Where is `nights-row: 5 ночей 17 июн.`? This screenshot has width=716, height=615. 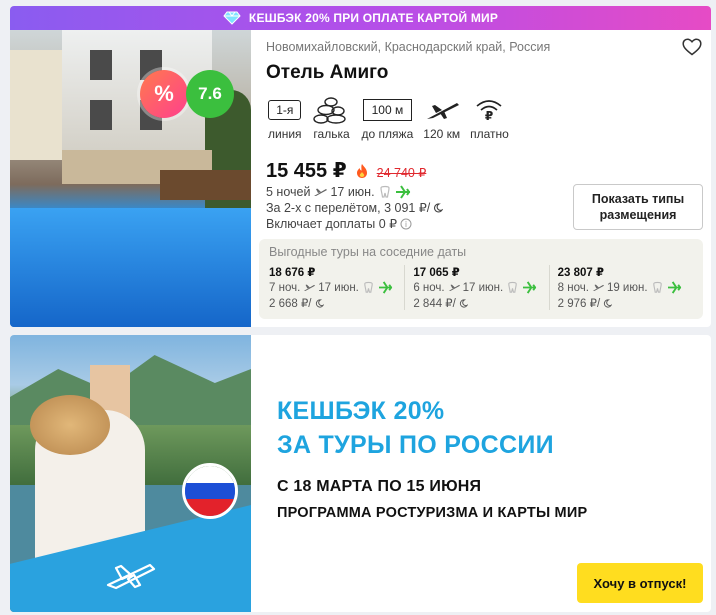
nights-row: 5 ночей 17 июн. is located at coordinates (354, 192).